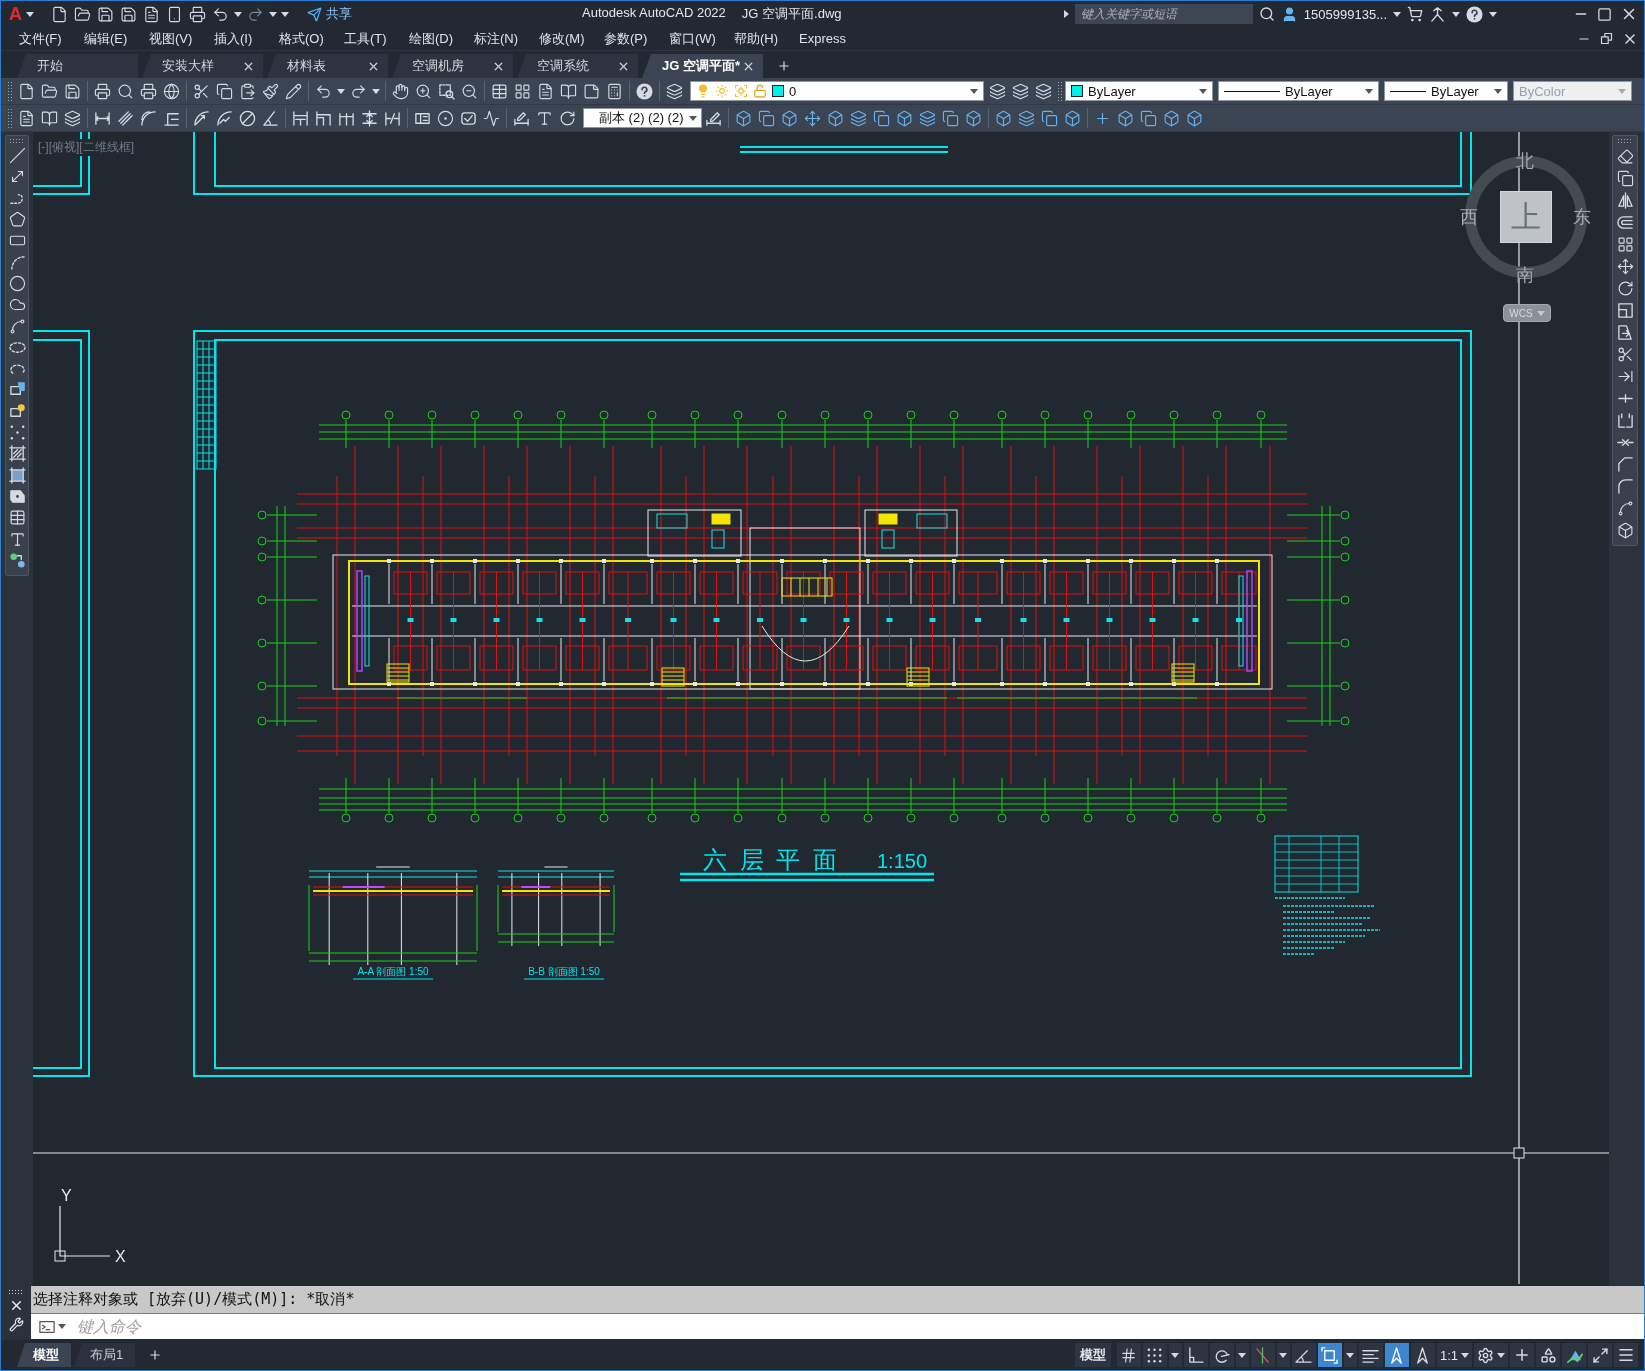 The image size is (1645, 1371). What do you see at coordinates (86, 147) in the screenshot?
I see `viewport-controls-label: [-][俯视][二维线框]` at bounding box center [86, 147].